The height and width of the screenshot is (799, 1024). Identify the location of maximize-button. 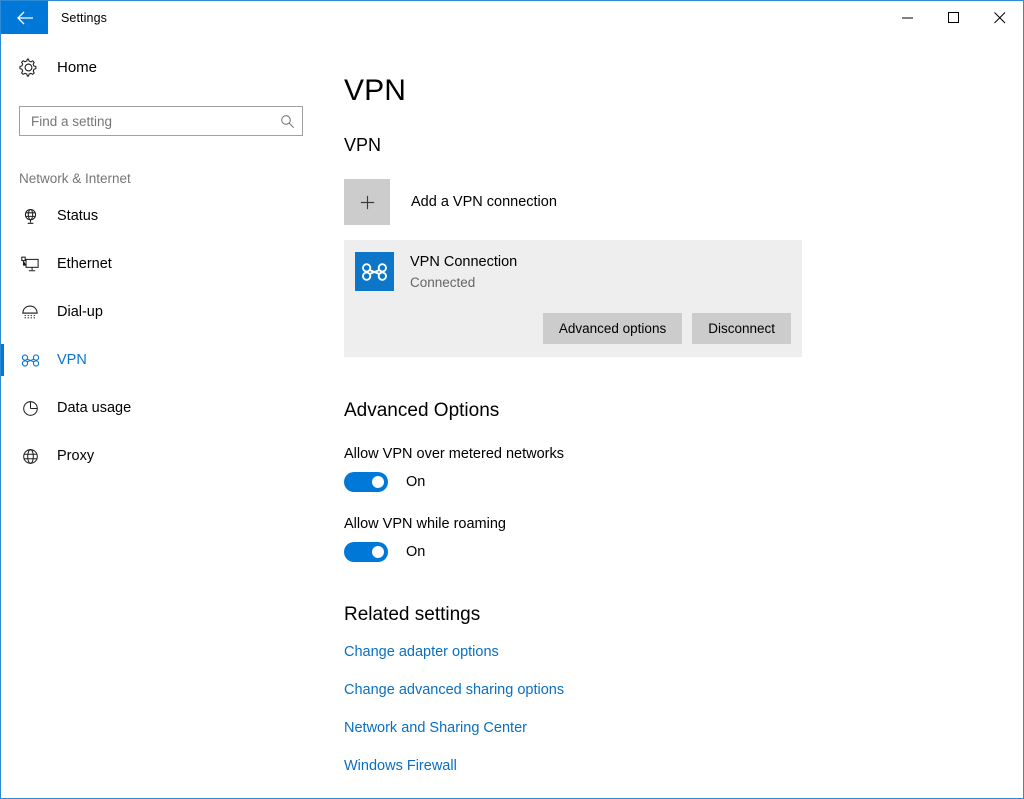
(954, 17).